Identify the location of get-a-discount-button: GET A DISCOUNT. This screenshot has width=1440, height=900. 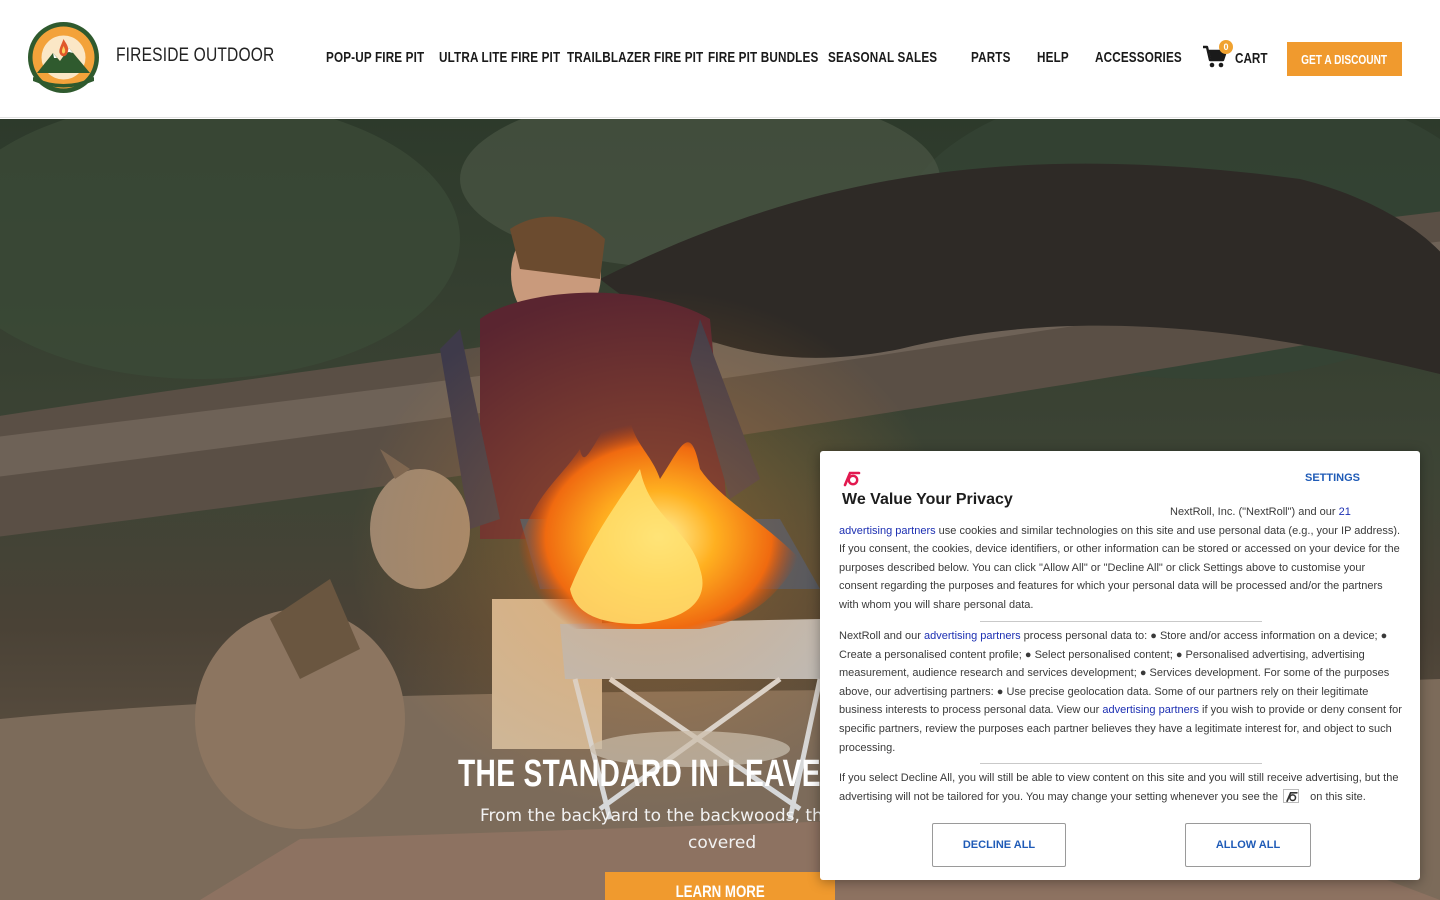
(1344, 59).